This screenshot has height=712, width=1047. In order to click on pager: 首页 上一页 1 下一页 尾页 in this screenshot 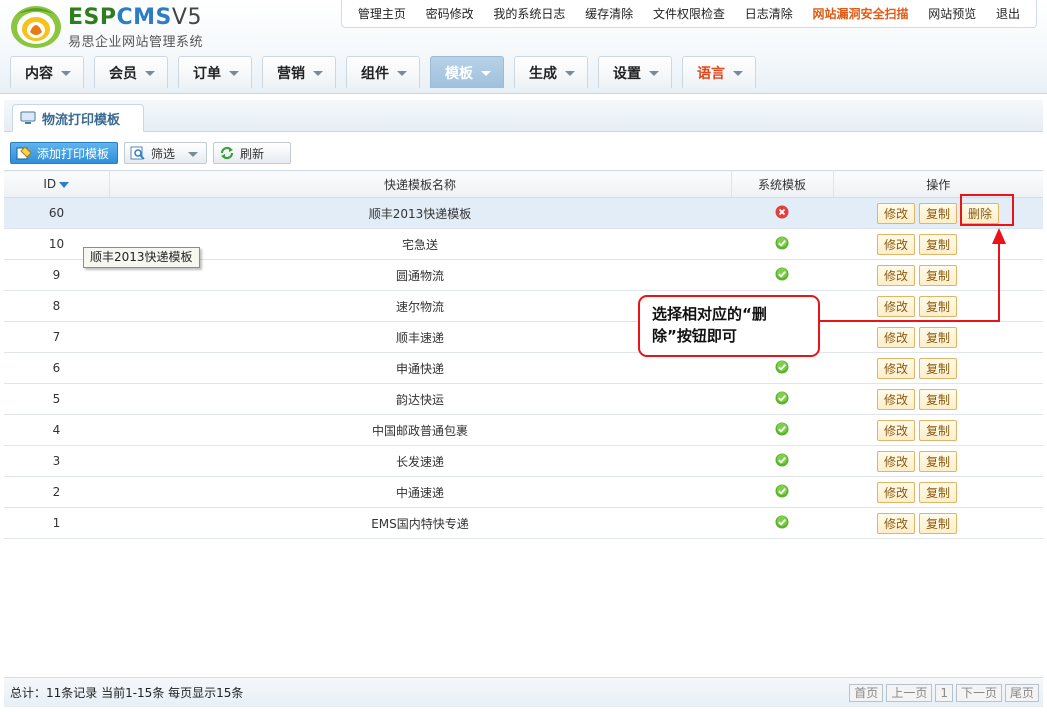, I will do `click(944, 692)`.